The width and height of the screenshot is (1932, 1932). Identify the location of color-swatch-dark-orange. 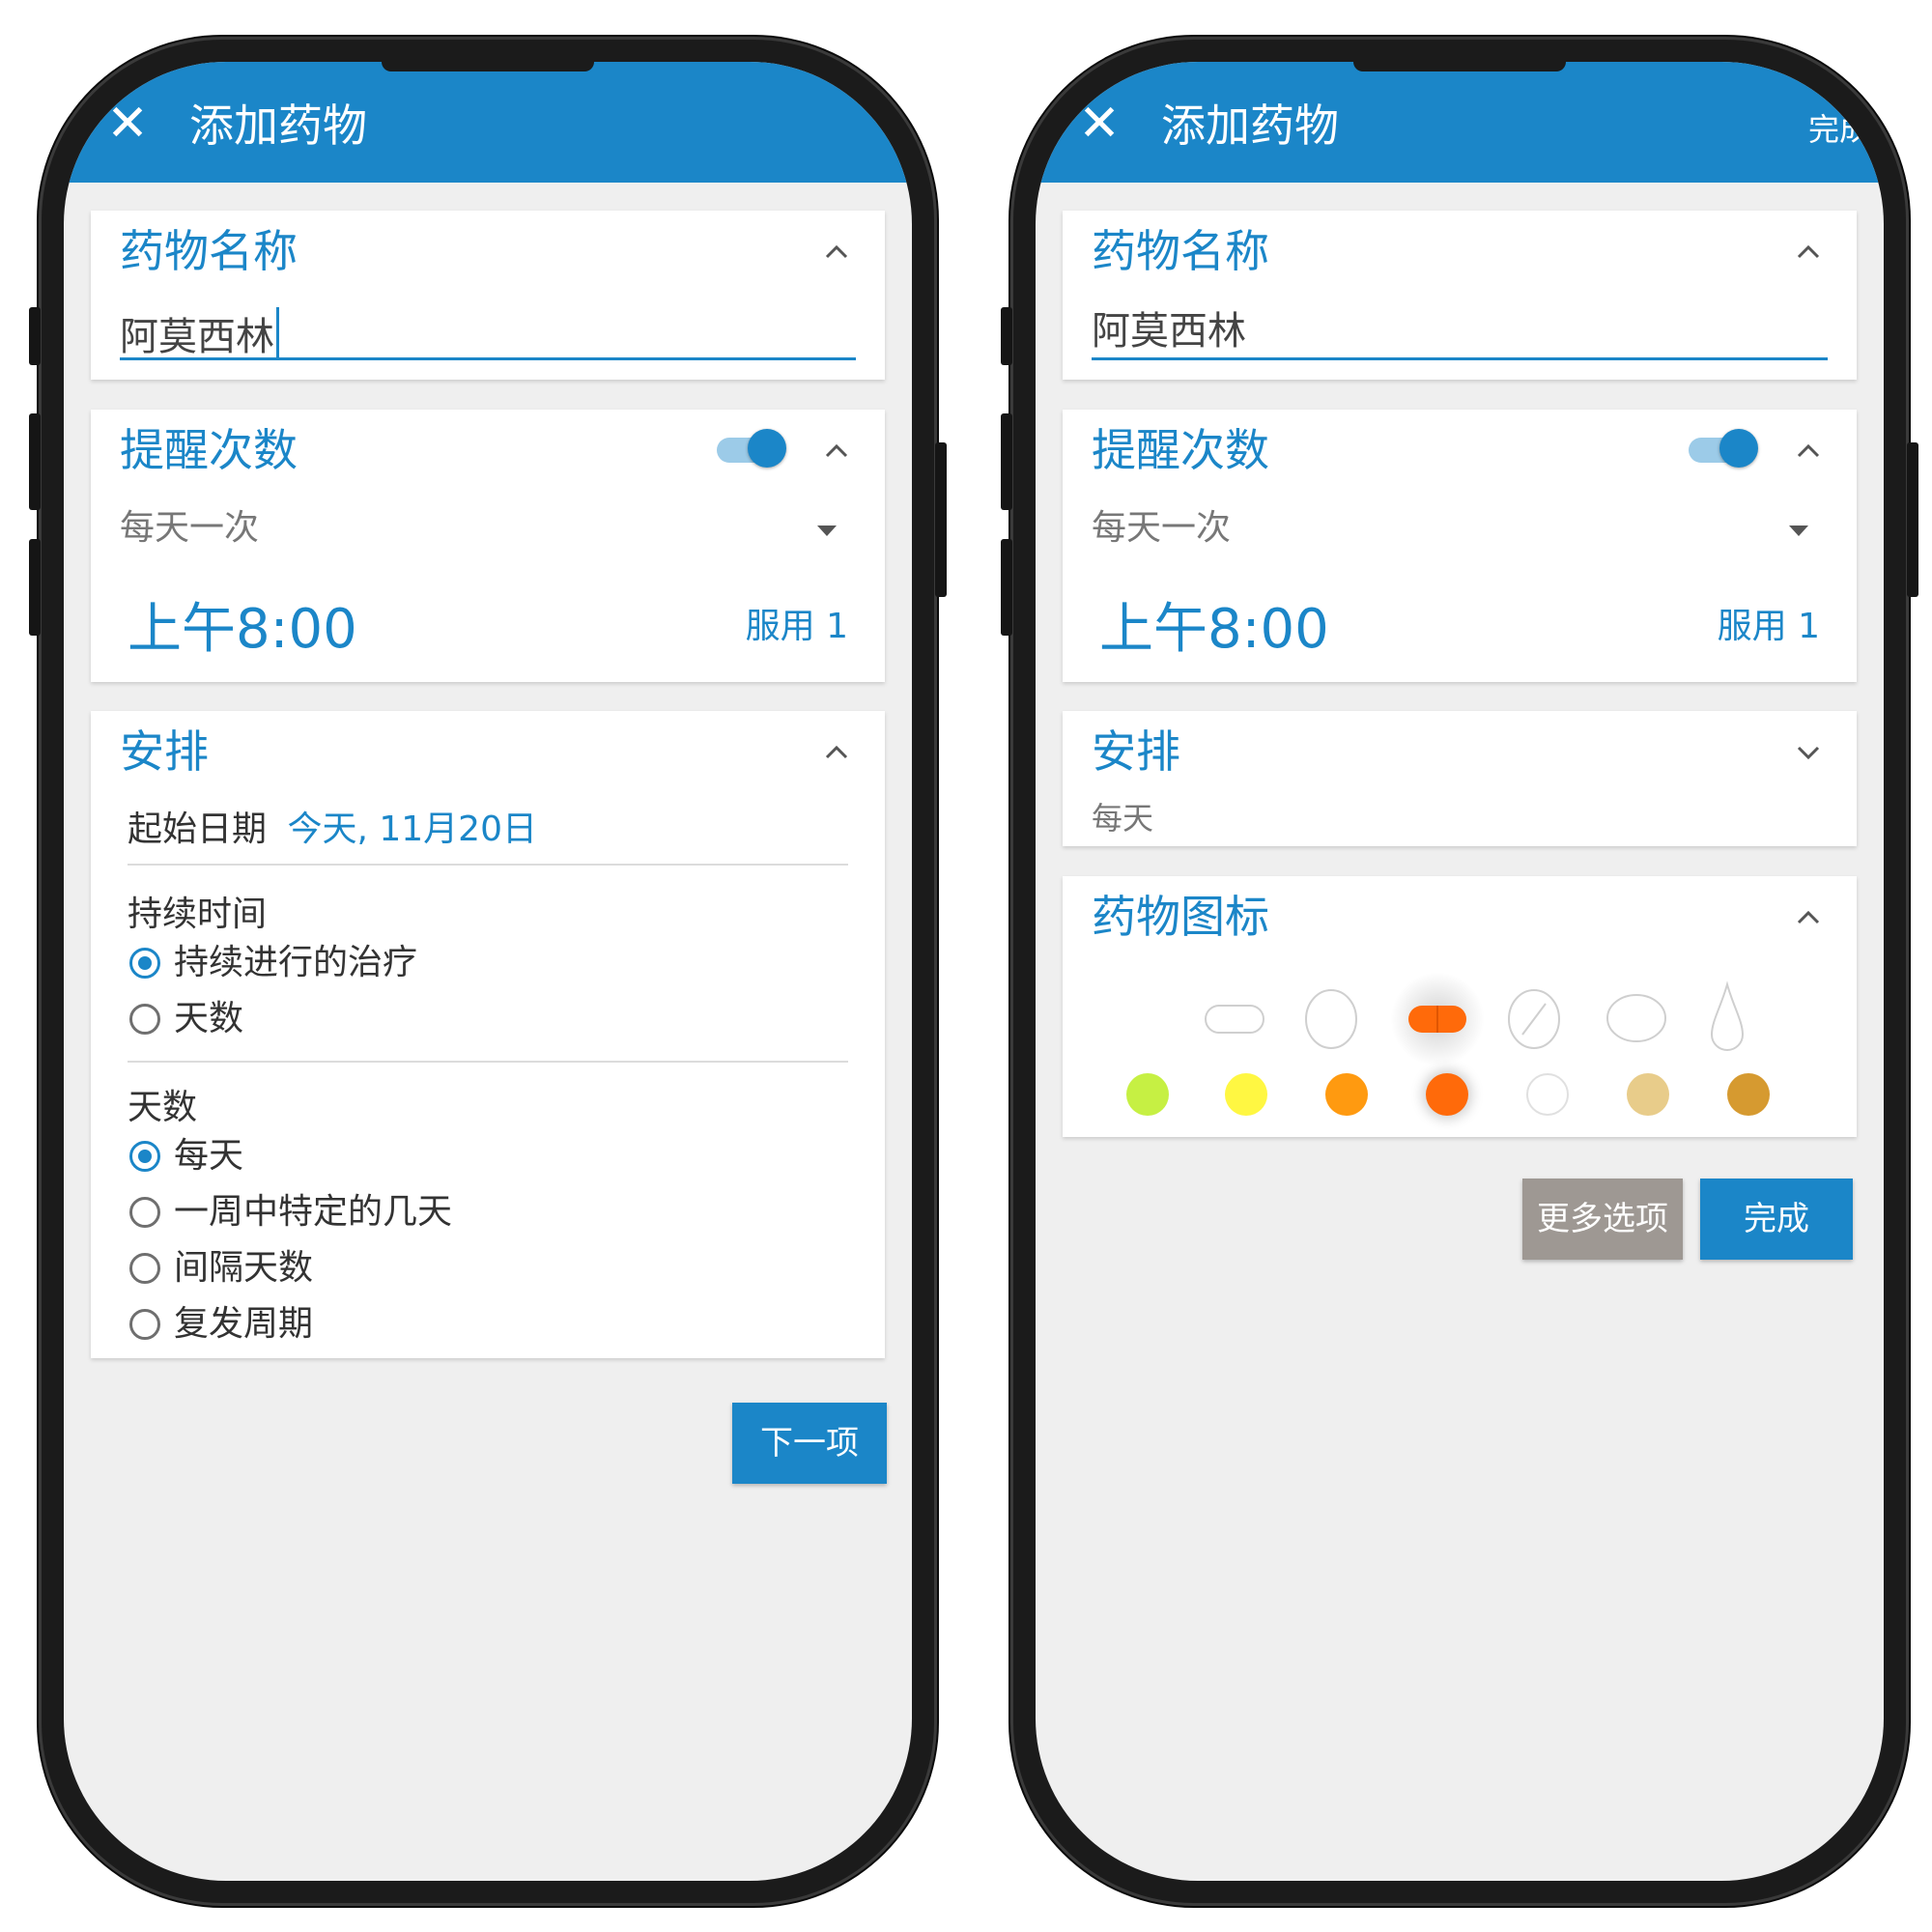
(1447, 1094).